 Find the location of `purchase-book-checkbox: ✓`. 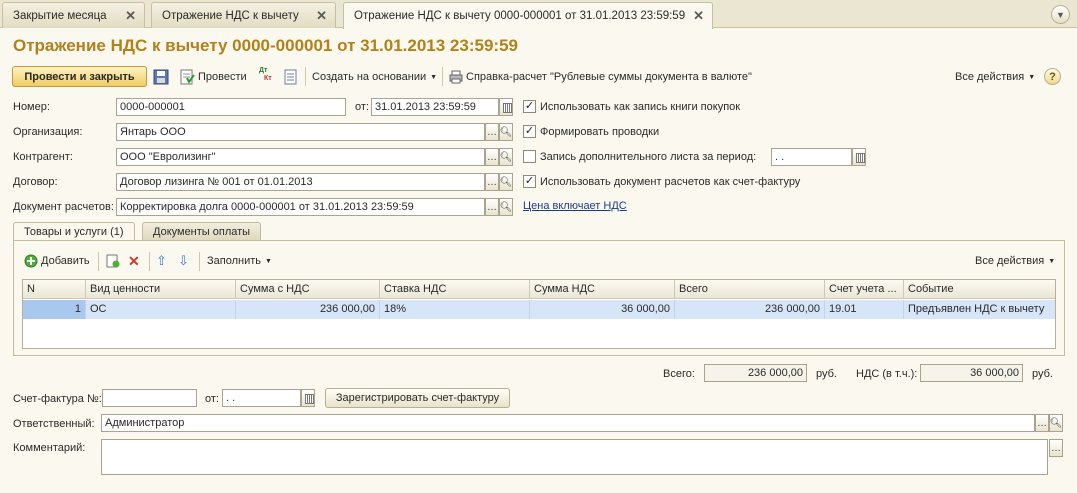

purchase-book-checkbox: ✓ is located at coordinates (529, 106).